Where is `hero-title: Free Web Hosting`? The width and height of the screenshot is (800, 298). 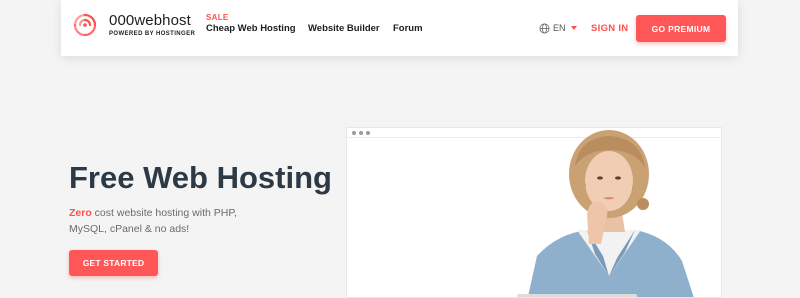 hero-title: Free Web Hosting is located at coordinates (200, 177).